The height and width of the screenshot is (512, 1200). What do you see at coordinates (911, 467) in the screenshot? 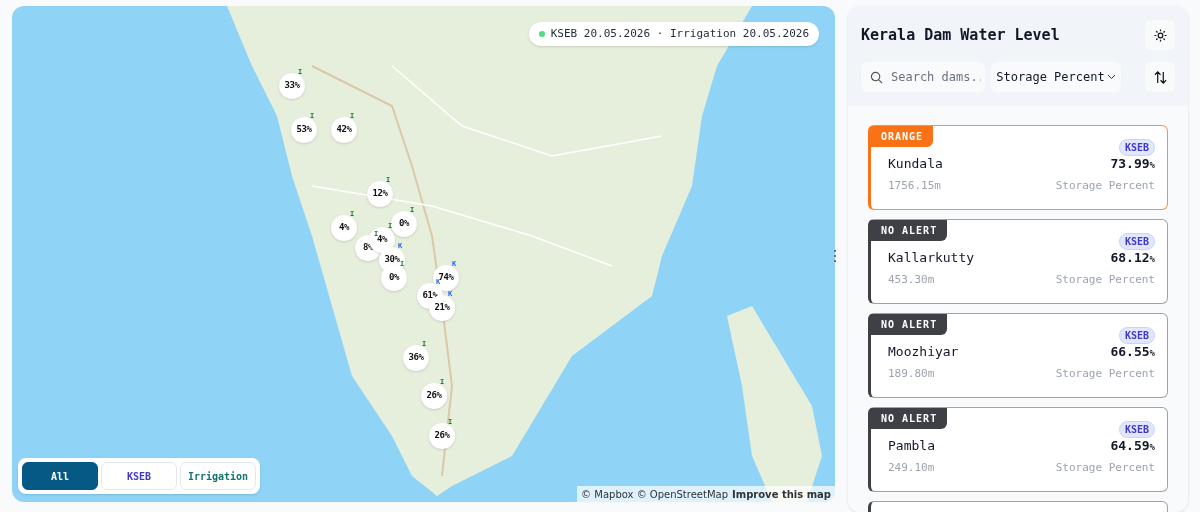
I see `water-level: 249.10m` at bounding box center [911, 467].